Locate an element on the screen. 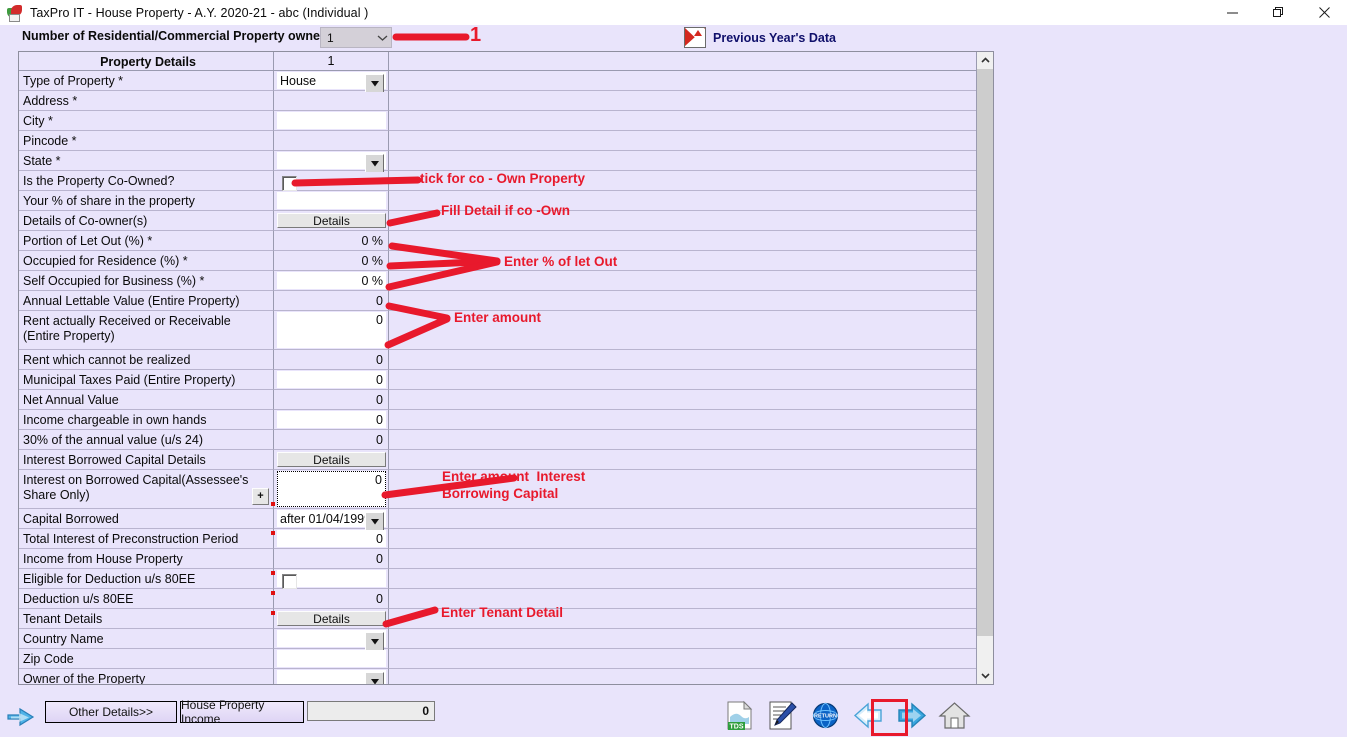 The height and width of the screenshot is (737, 1347). row-value-cell is located at coordinates (331, 676).